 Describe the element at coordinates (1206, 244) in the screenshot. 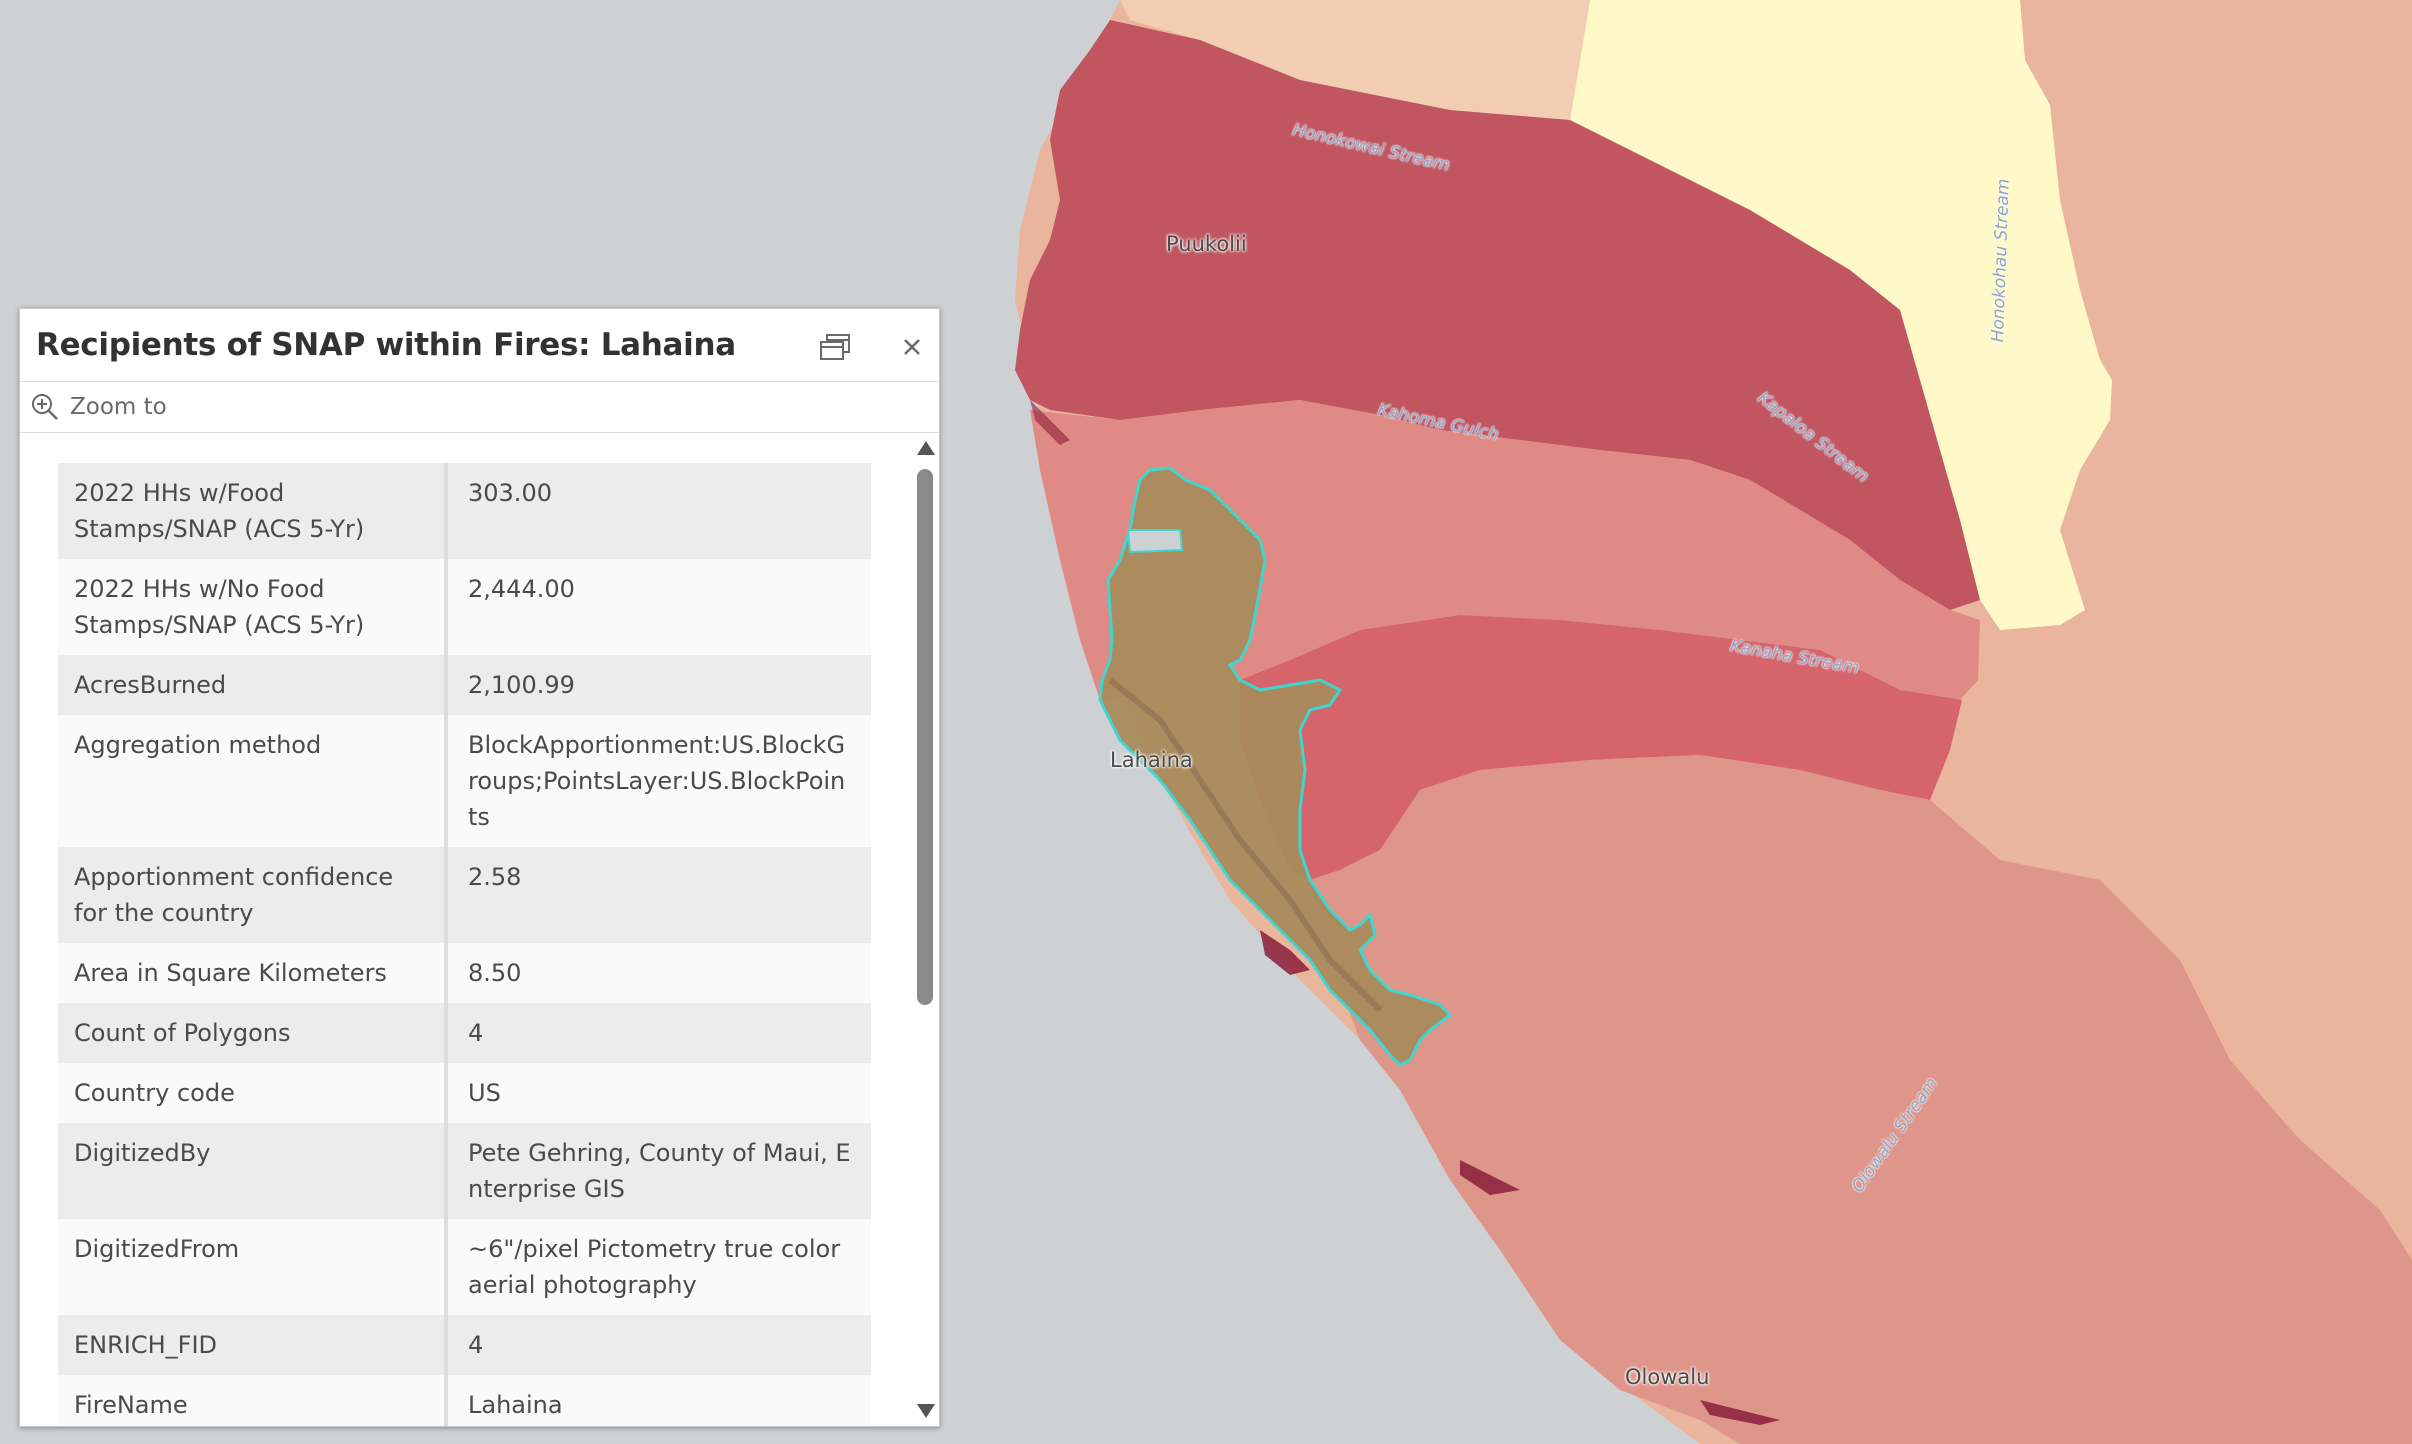

I see `place-label-puukolii: Puukolii` at that location.